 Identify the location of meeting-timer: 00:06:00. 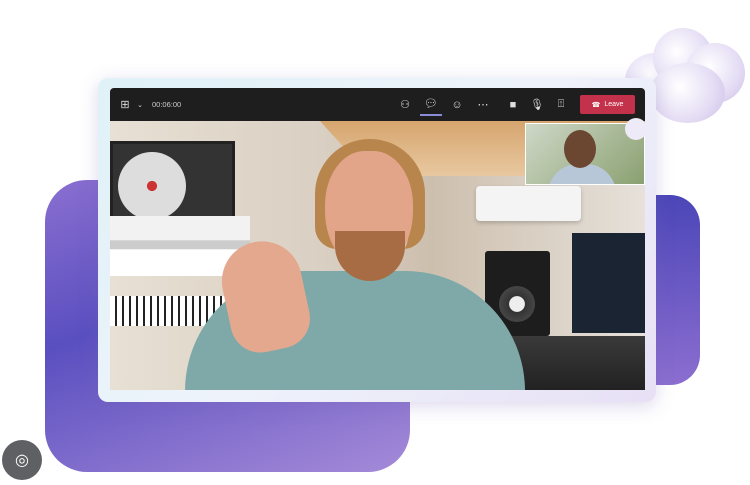
(167, 104).